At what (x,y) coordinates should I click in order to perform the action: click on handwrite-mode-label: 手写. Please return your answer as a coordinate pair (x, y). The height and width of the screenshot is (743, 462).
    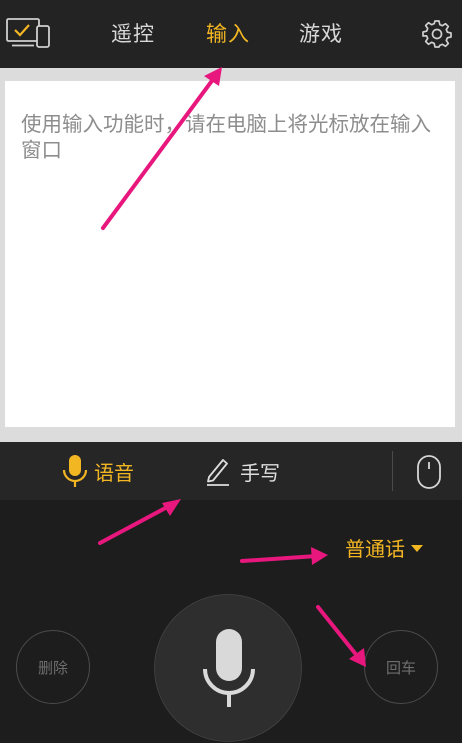
    Looking at the image, I should click on (260, 472).